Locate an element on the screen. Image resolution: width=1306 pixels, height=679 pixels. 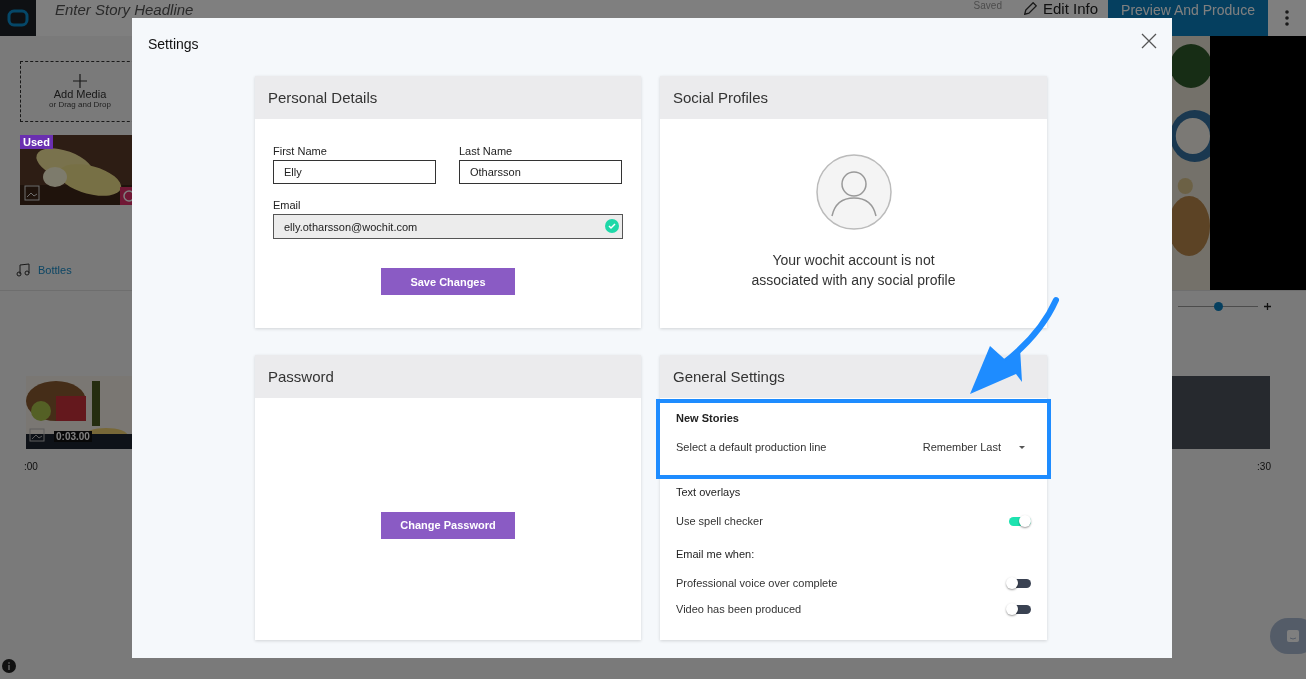
no-social-profile-message: Your wochit account is not associated with any social profile is located at coordinates (853, 270).